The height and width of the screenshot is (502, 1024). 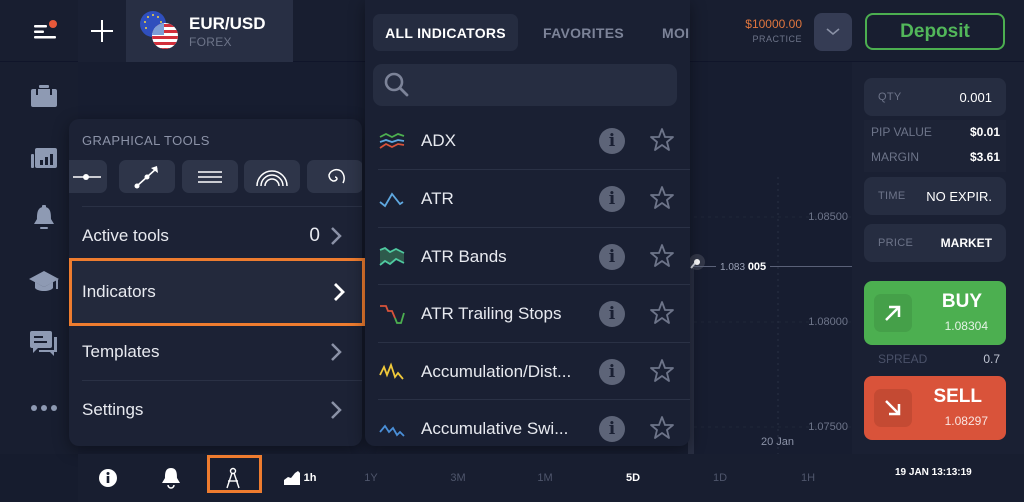 What do you see at coordinates (527, 313) in the screenshot?
I see `indicator-row-atr-trailing-stops: ATR Trailing Stops i` at bounding box center [527, 313].